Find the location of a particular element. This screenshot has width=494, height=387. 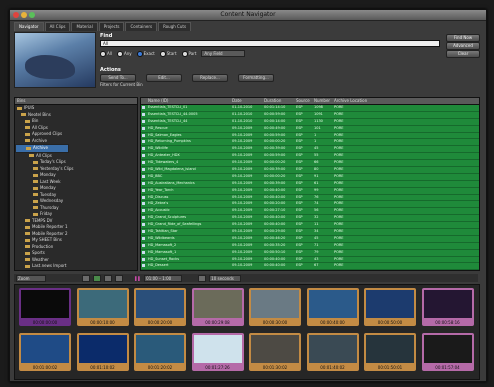

column-header: Archive Location is located at coordinates (358, 101).